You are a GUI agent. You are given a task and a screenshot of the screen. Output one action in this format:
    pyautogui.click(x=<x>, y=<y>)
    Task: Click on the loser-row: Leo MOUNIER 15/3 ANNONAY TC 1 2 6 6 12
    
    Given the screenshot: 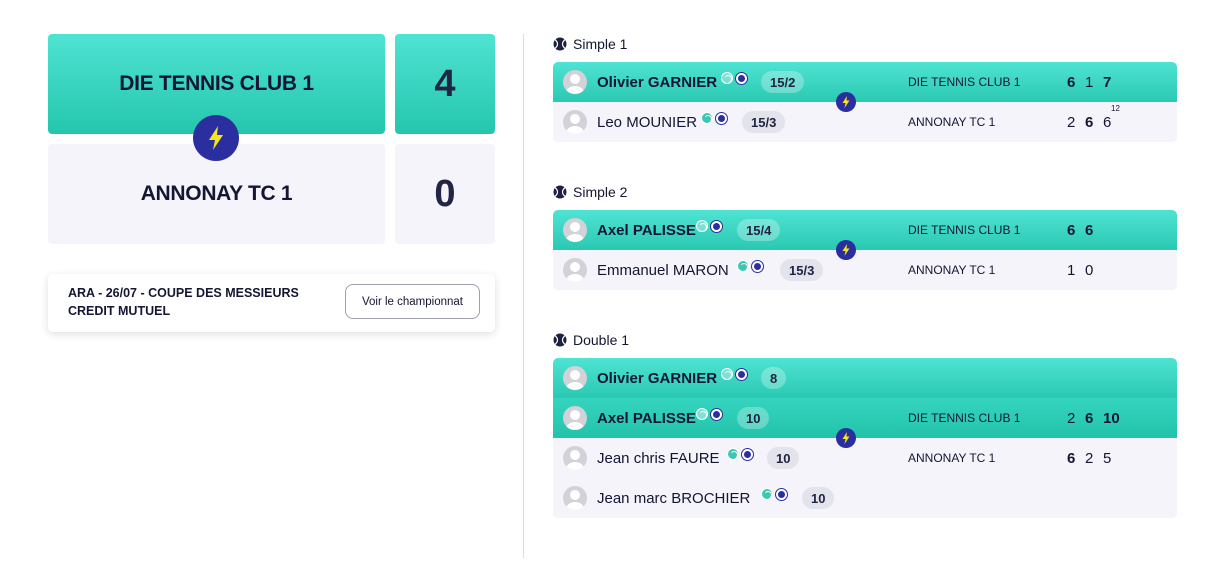 What is the action you would take?
    pyautogui.click(x=865, y=122)
    